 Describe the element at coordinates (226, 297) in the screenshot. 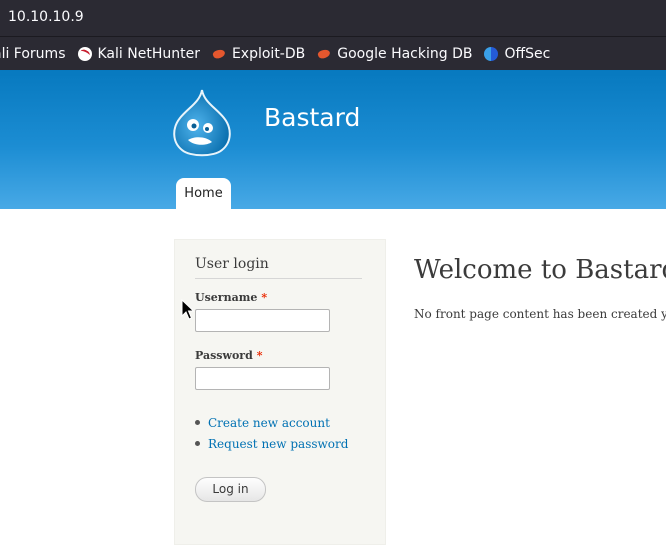

I see `username-label-text: Username` at that location.